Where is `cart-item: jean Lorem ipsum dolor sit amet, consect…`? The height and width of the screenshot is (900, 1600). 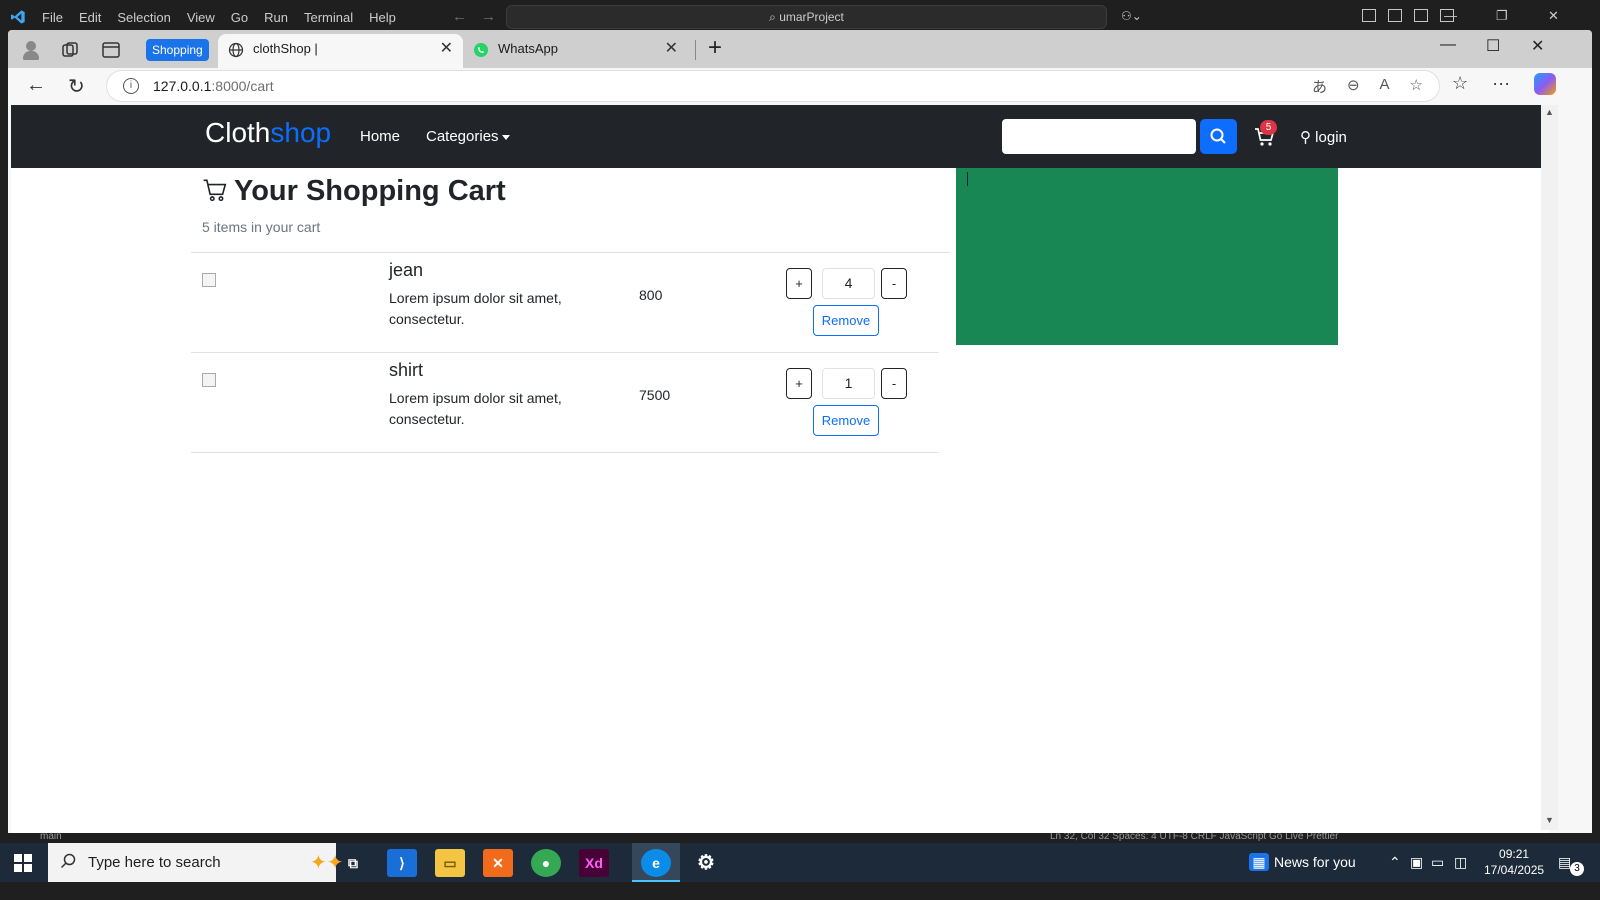
cart-item: jean Lorem ipsum dolor sit amet, consect… is located at coordinates (565, 302).